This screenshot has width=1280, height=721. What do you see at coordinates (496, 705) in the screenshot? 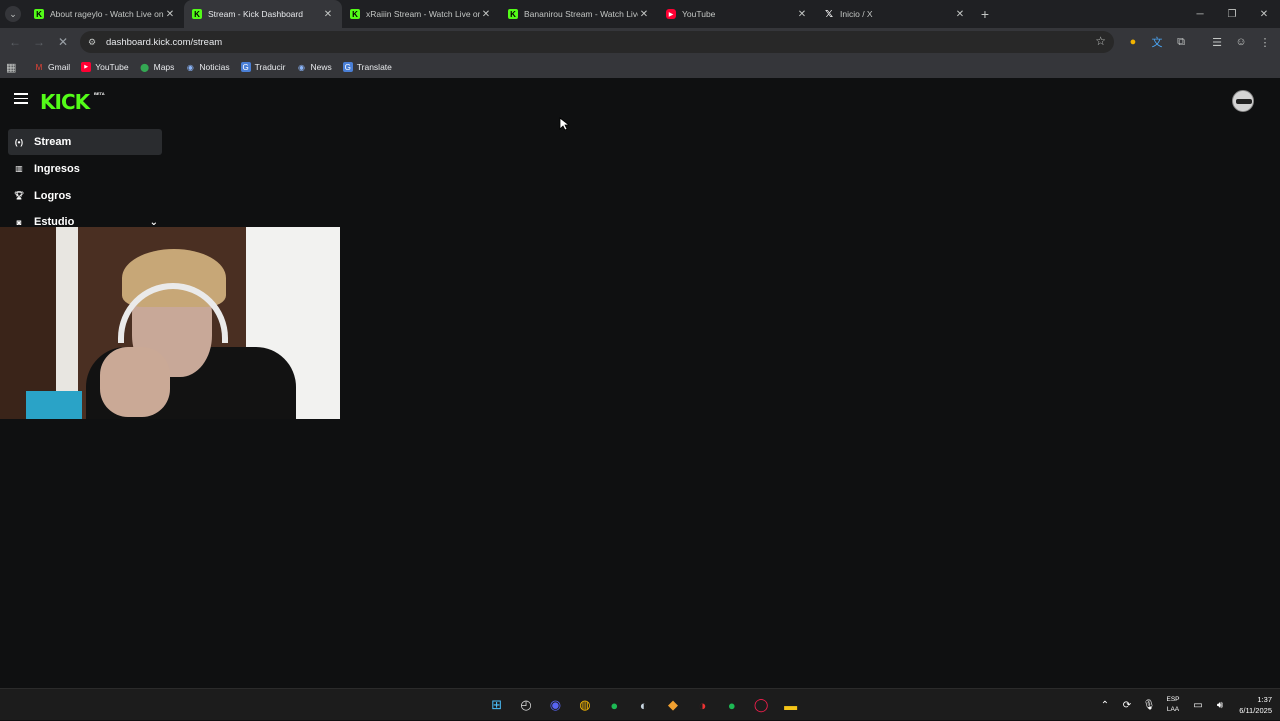
I see `windows-start-icon: ⊞` at bounding box center [496, 705].